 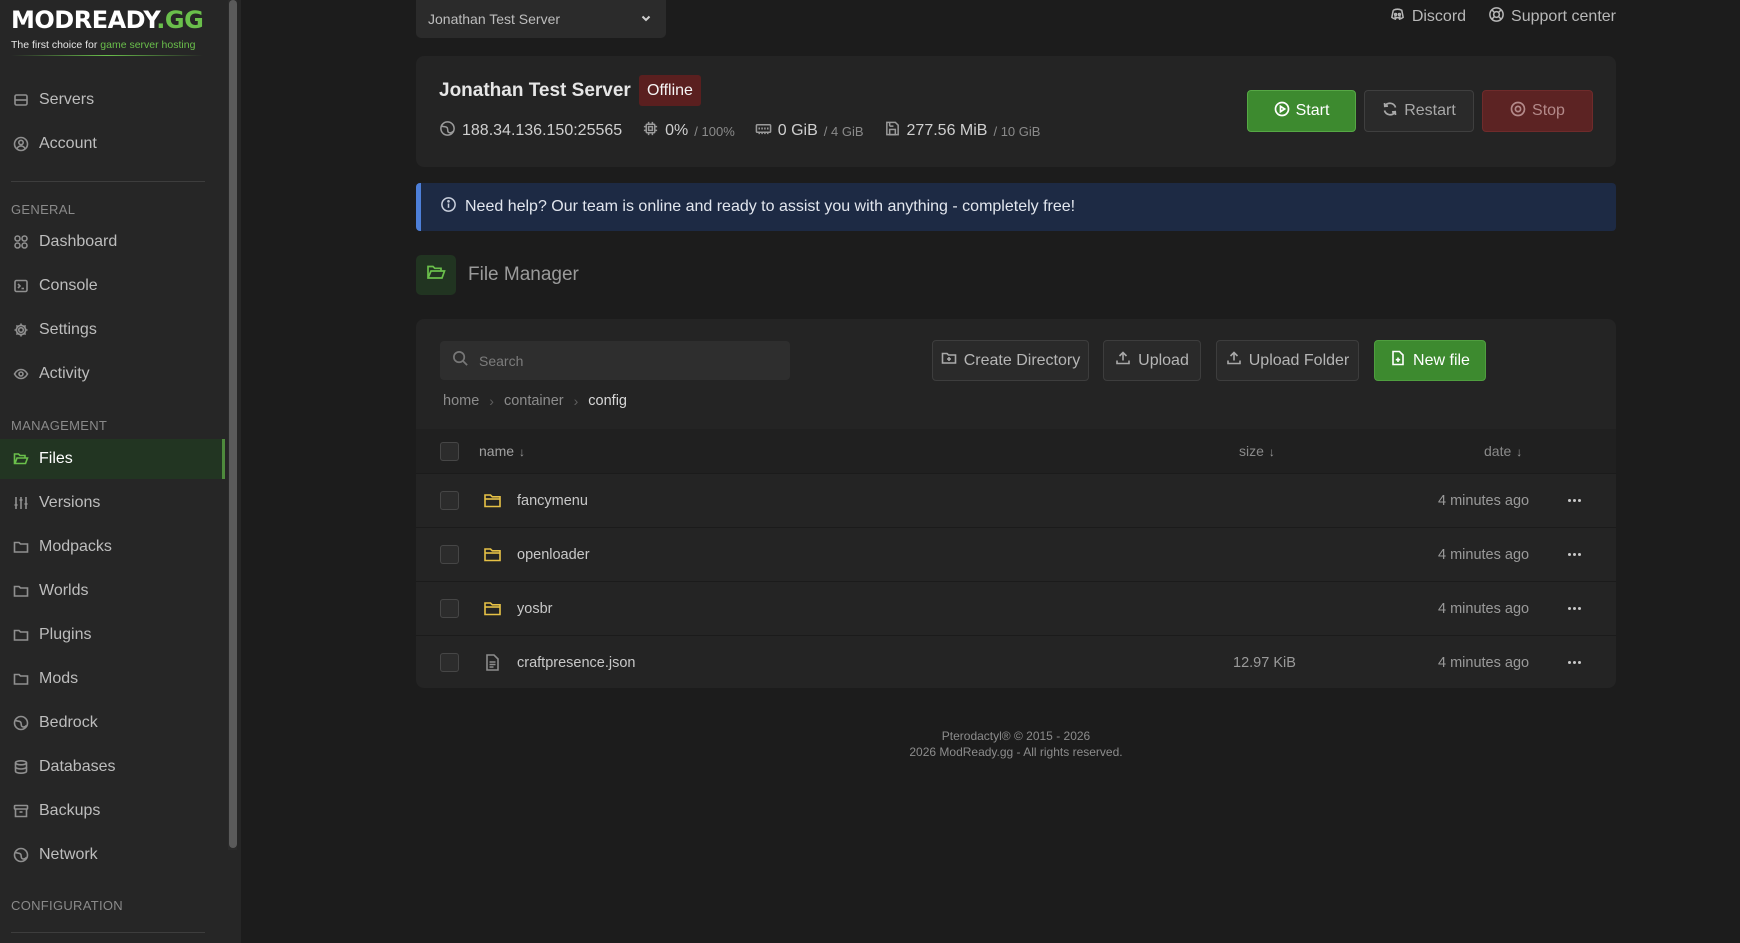 What do you see at coordinates (20, 723) in the screenshot?
I see `globe-icon` at bounding box center [20, 723].